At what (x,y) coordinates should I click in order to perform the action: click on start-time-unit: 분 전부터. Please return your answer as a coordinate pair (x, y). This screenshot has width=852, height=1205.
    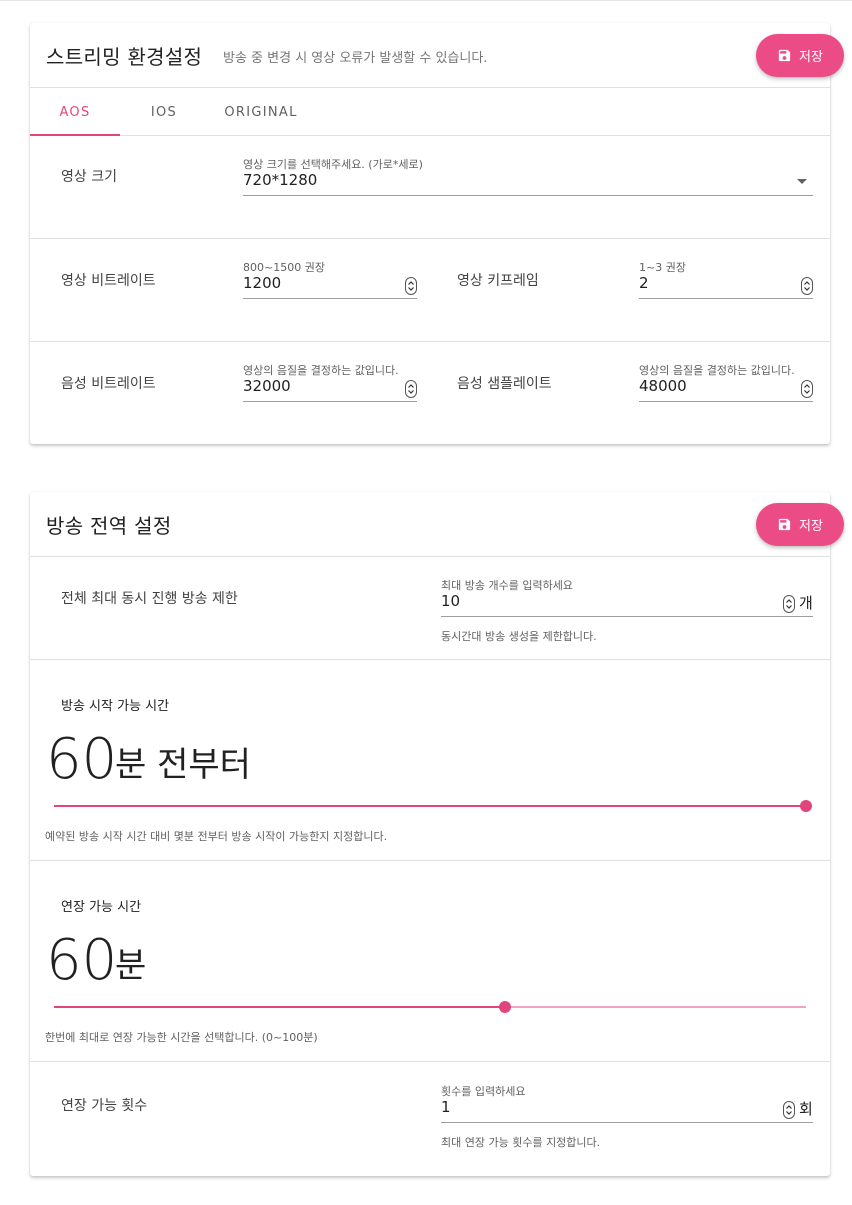
    Looking at the image, I should click on (183, 765).